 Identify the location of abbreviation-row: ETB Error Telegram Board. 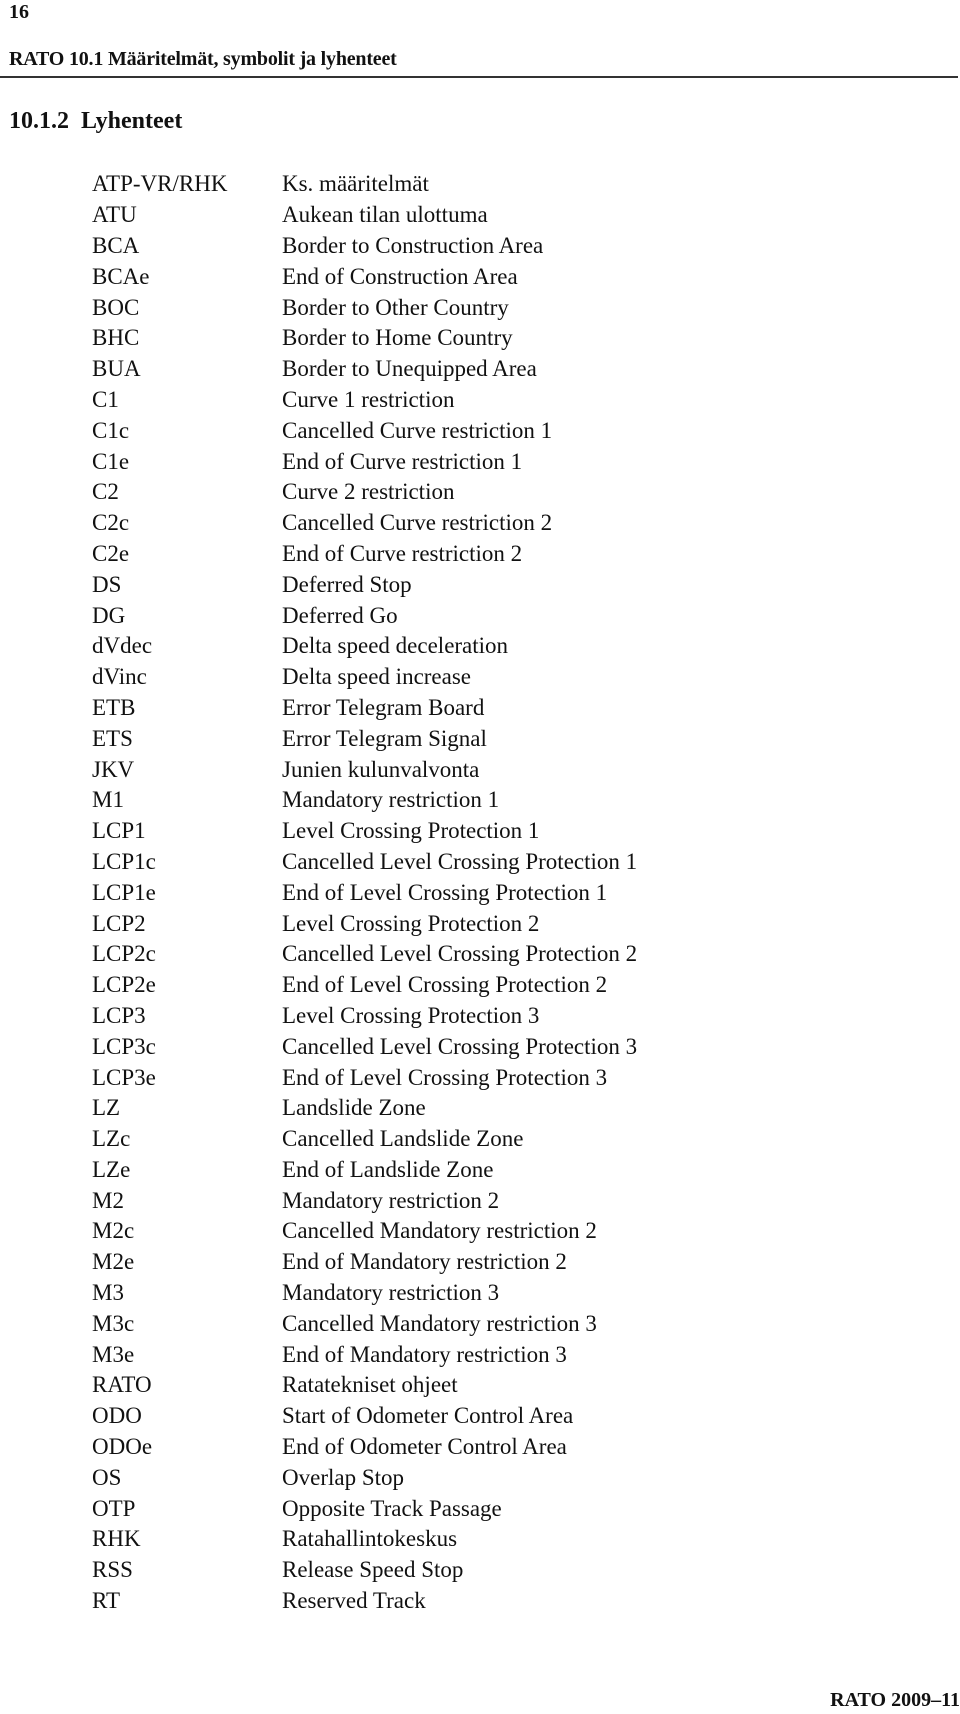
(364, 708).